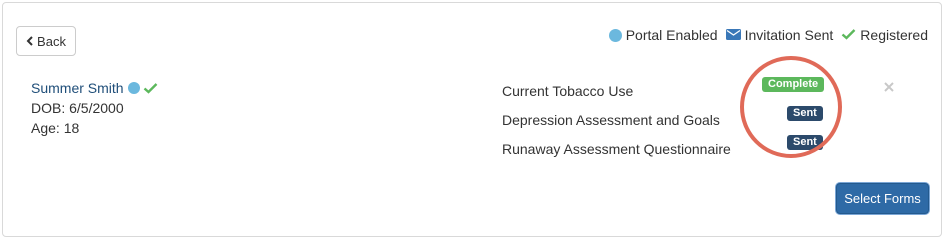 The width and height of the screenshot is (945, 240). What do you see at coordinates (789, 35) in the screenshot?
I see `legend-invitation-label: Invitation Sent` at bounding box center [789, 35].